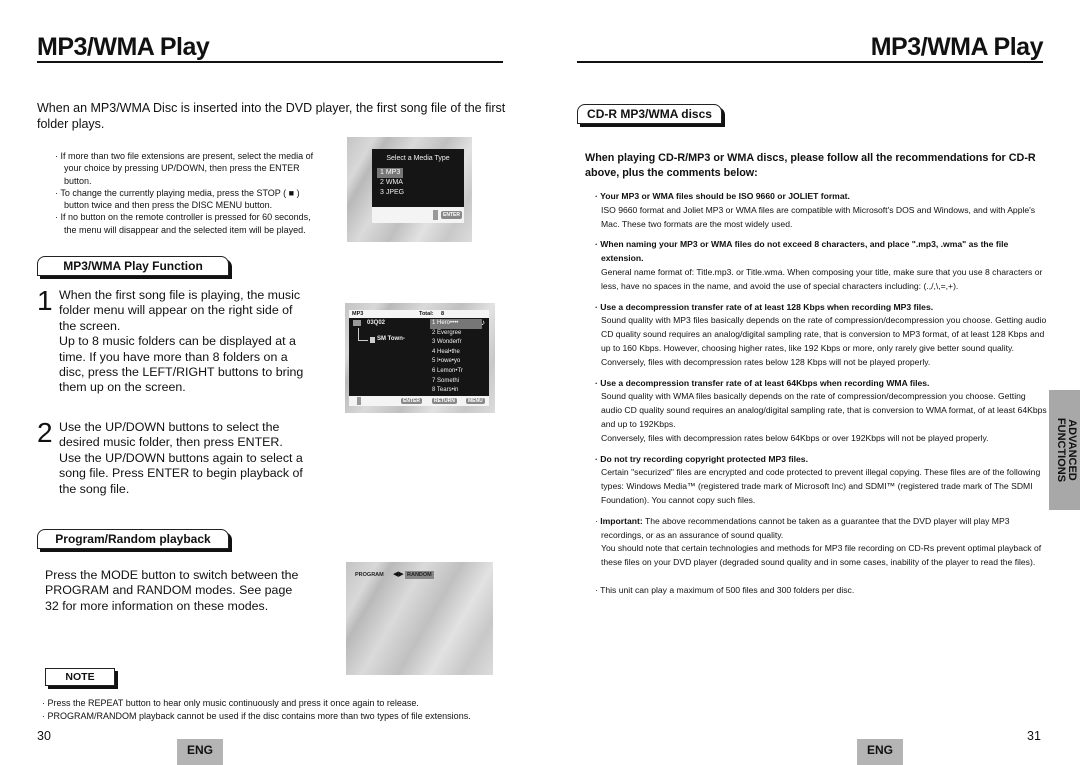  Describe the element at coordinates (133, 266) in the screenshot. I see `section-title-play-function: MP3/WMA Play Function` at that location.